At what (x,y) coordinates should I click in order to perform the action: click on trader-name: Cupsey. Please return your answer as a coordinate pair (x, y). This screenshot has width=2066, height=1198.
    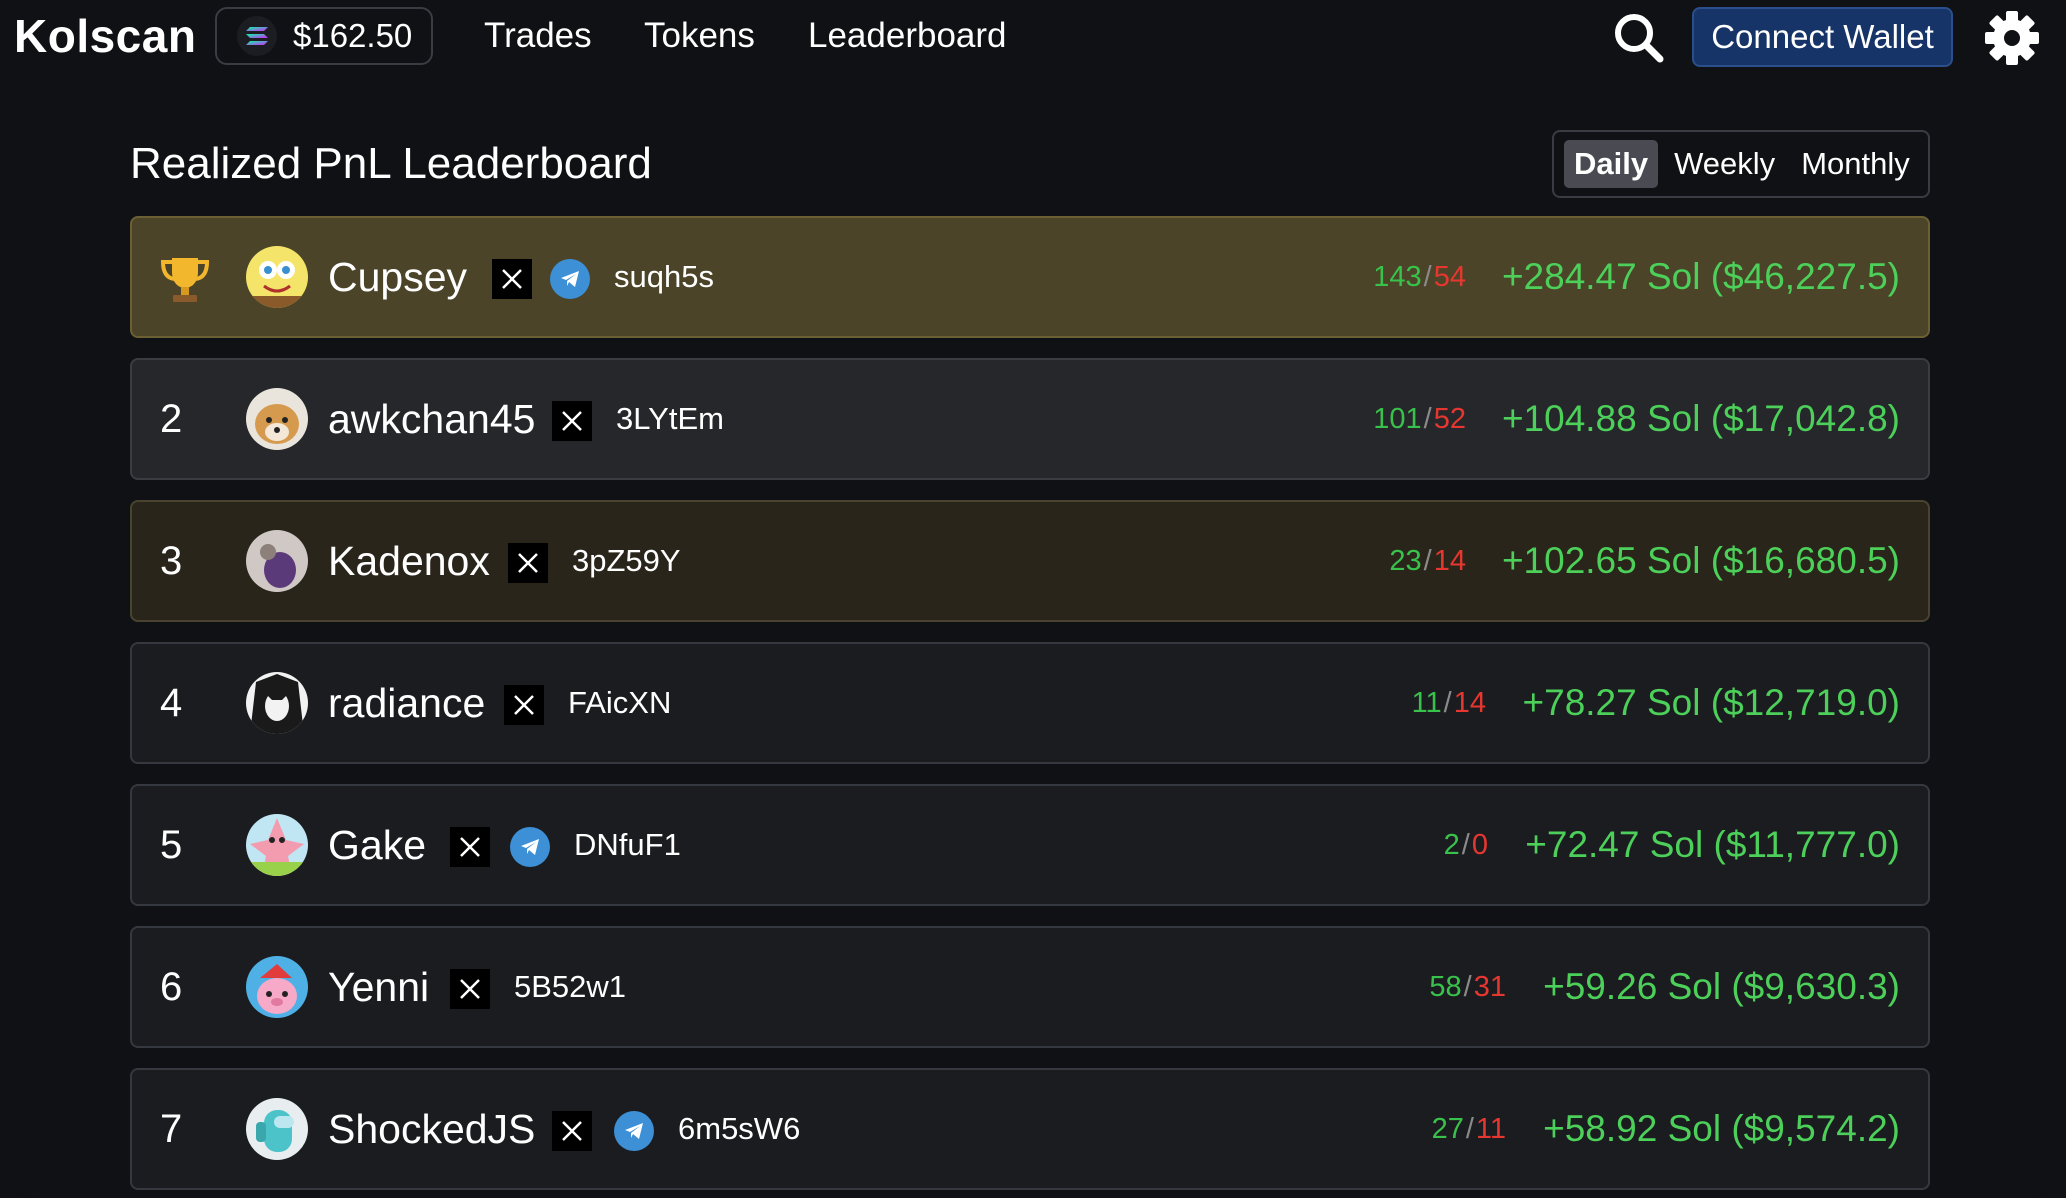
    Looking at the image, I should click on (397, 277).